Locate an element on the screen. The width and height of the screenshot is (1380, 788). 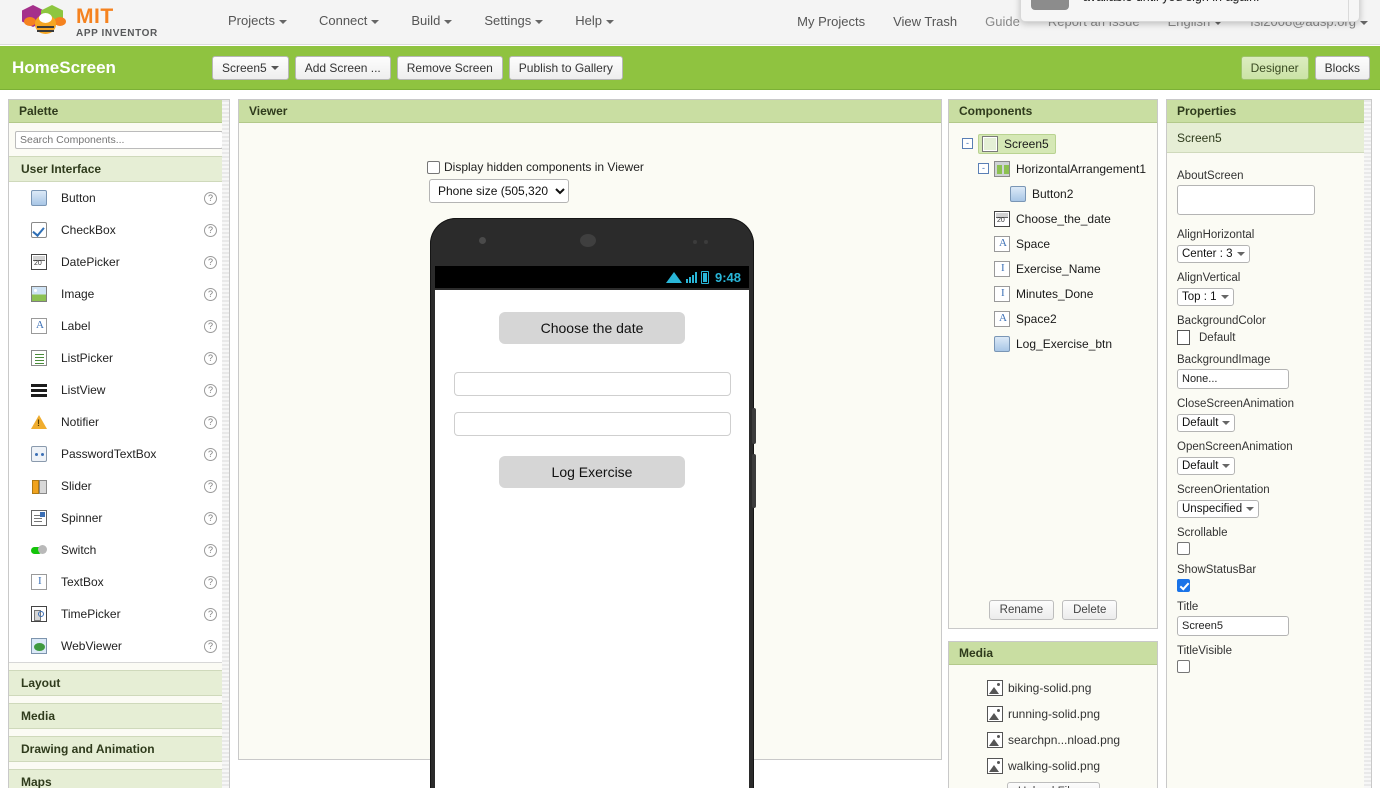
phone-screen-content: Choose the date Log Exercise is located at coordinates (592, 539).